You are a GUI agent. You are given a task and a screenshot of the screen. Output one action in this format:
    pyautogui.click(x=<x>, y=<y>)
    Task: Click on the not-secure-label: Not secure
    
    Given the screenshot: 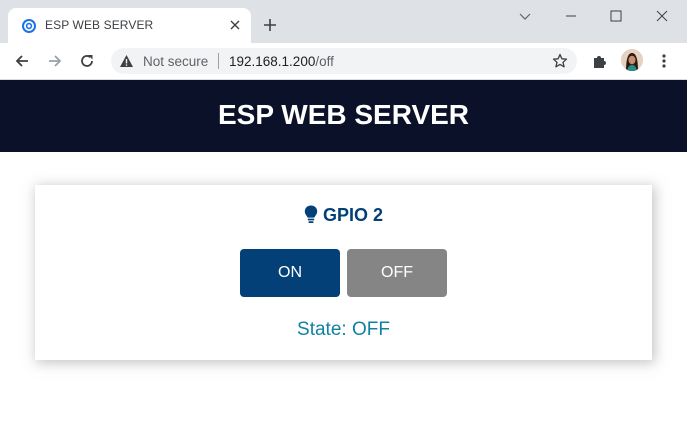 What is the action you would take?
    pyautogui.click(x=175, y=61)
    